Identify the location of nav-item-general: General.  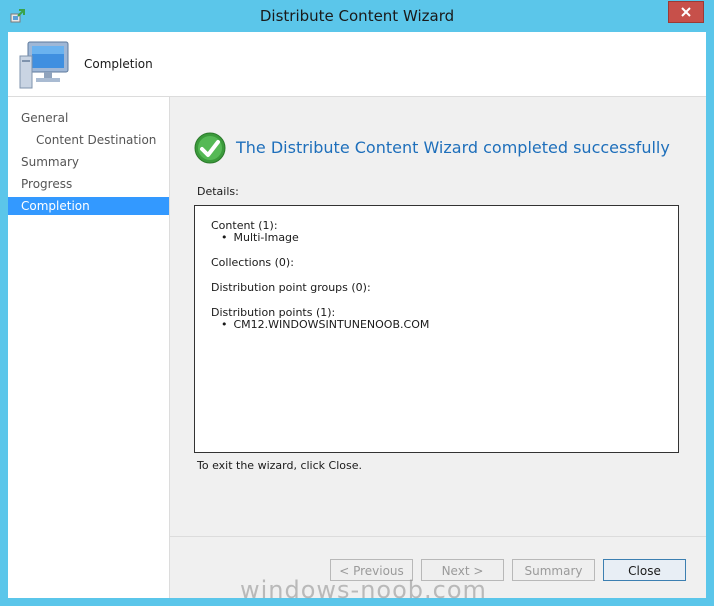
(88, 118).